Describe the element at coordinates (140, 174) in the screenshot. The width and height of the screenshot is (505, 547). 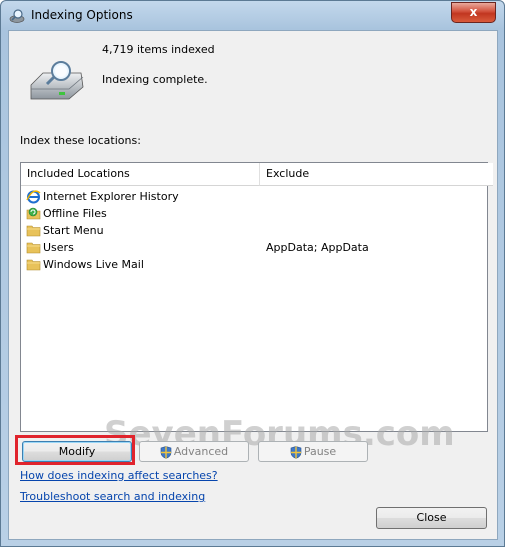
I see `column-header-included: Included Locations` at that location.